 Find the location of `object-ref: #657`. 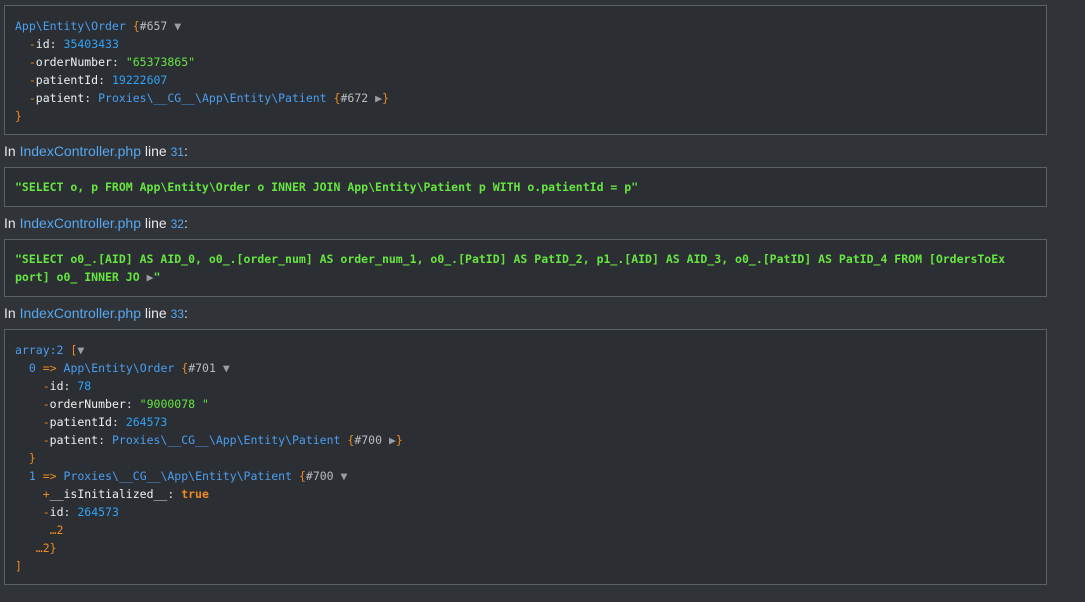

object-ref: #657 is located at coordinates (153, 26).